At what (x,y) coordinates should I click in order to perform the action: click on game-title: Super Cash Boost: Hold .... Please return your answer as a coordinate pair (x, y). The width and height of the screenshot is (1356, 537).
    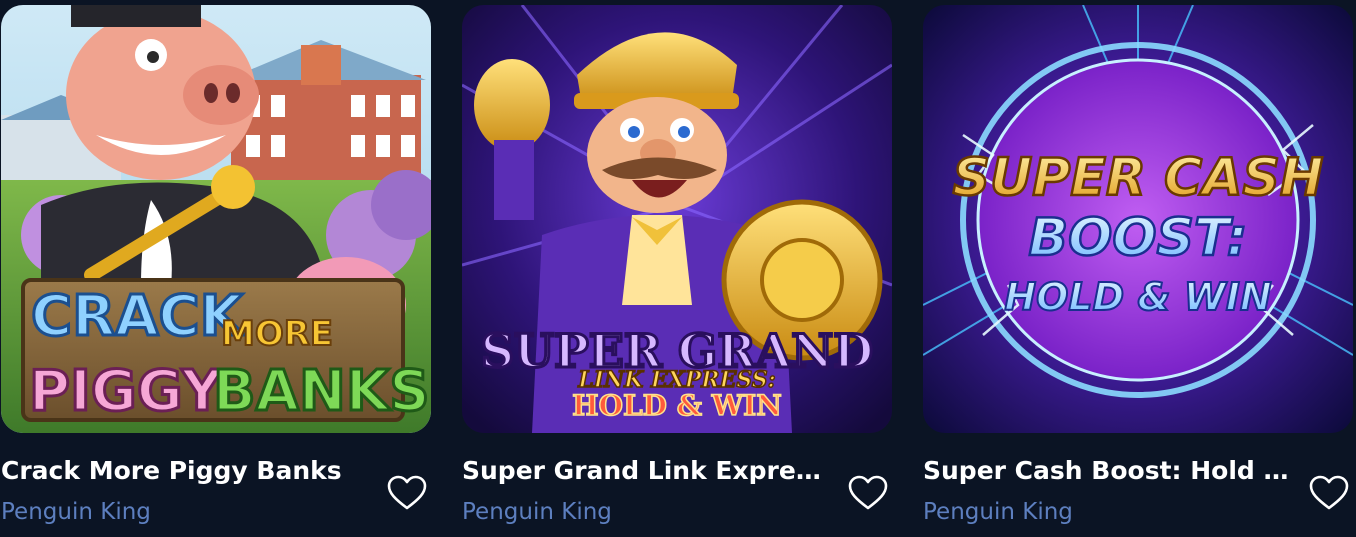
    Looking at the image, I should click on (1107, 471).